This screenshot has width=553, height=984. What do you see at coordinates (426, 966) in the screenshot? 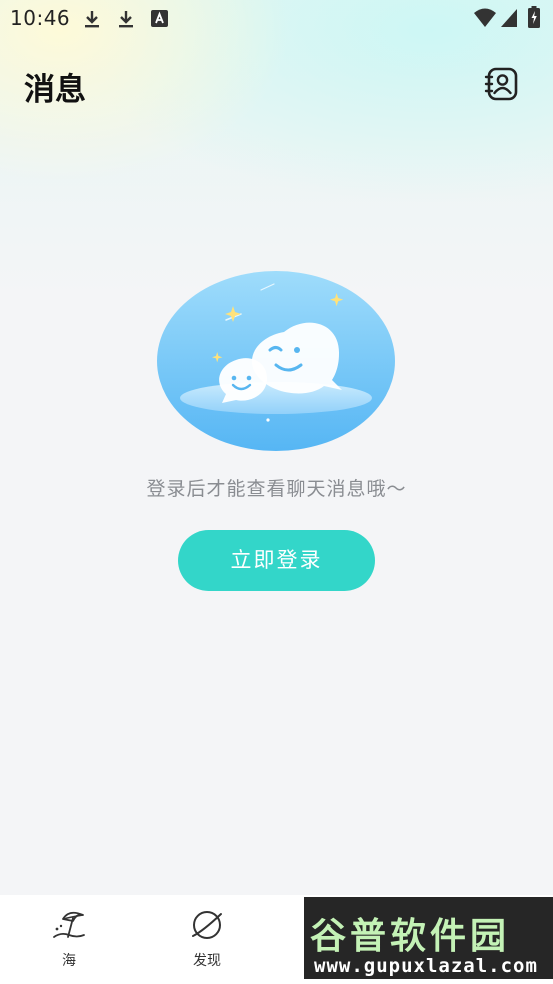
I see `watermark-url: www.gupuxlazal.com` at bounding box center [426, 966].